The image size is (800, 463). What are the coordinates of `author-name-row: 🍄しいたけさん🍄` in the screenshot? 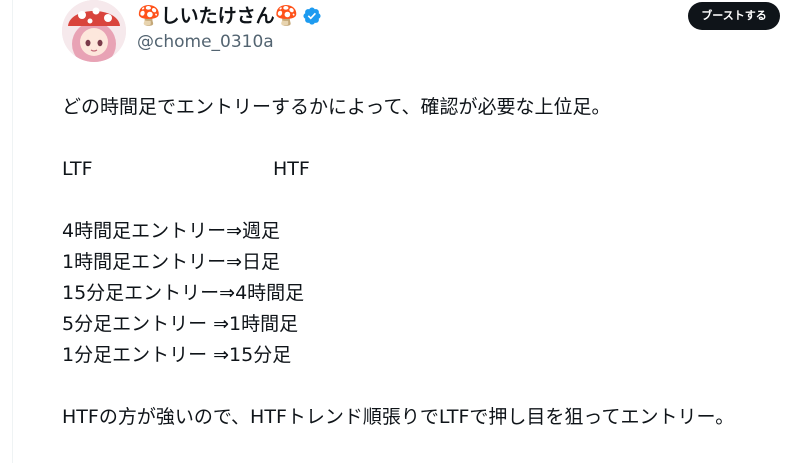 It's located at (229, 16).